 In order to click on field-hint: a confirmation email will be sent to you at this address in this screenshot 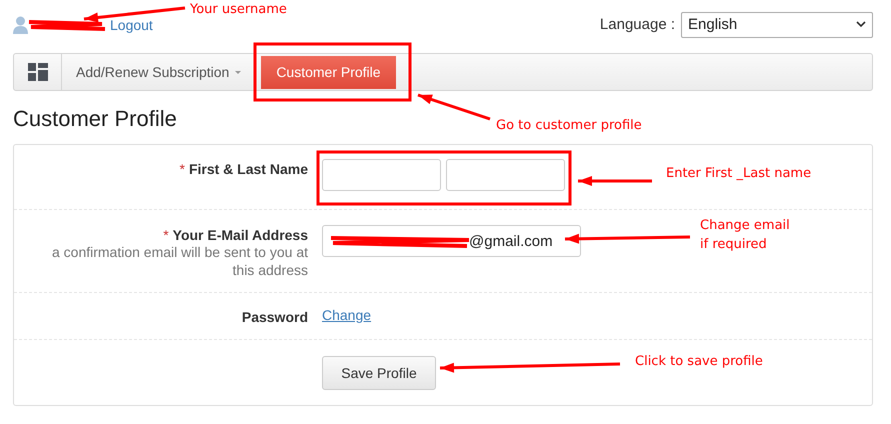, I will do `click(179, 261)`.